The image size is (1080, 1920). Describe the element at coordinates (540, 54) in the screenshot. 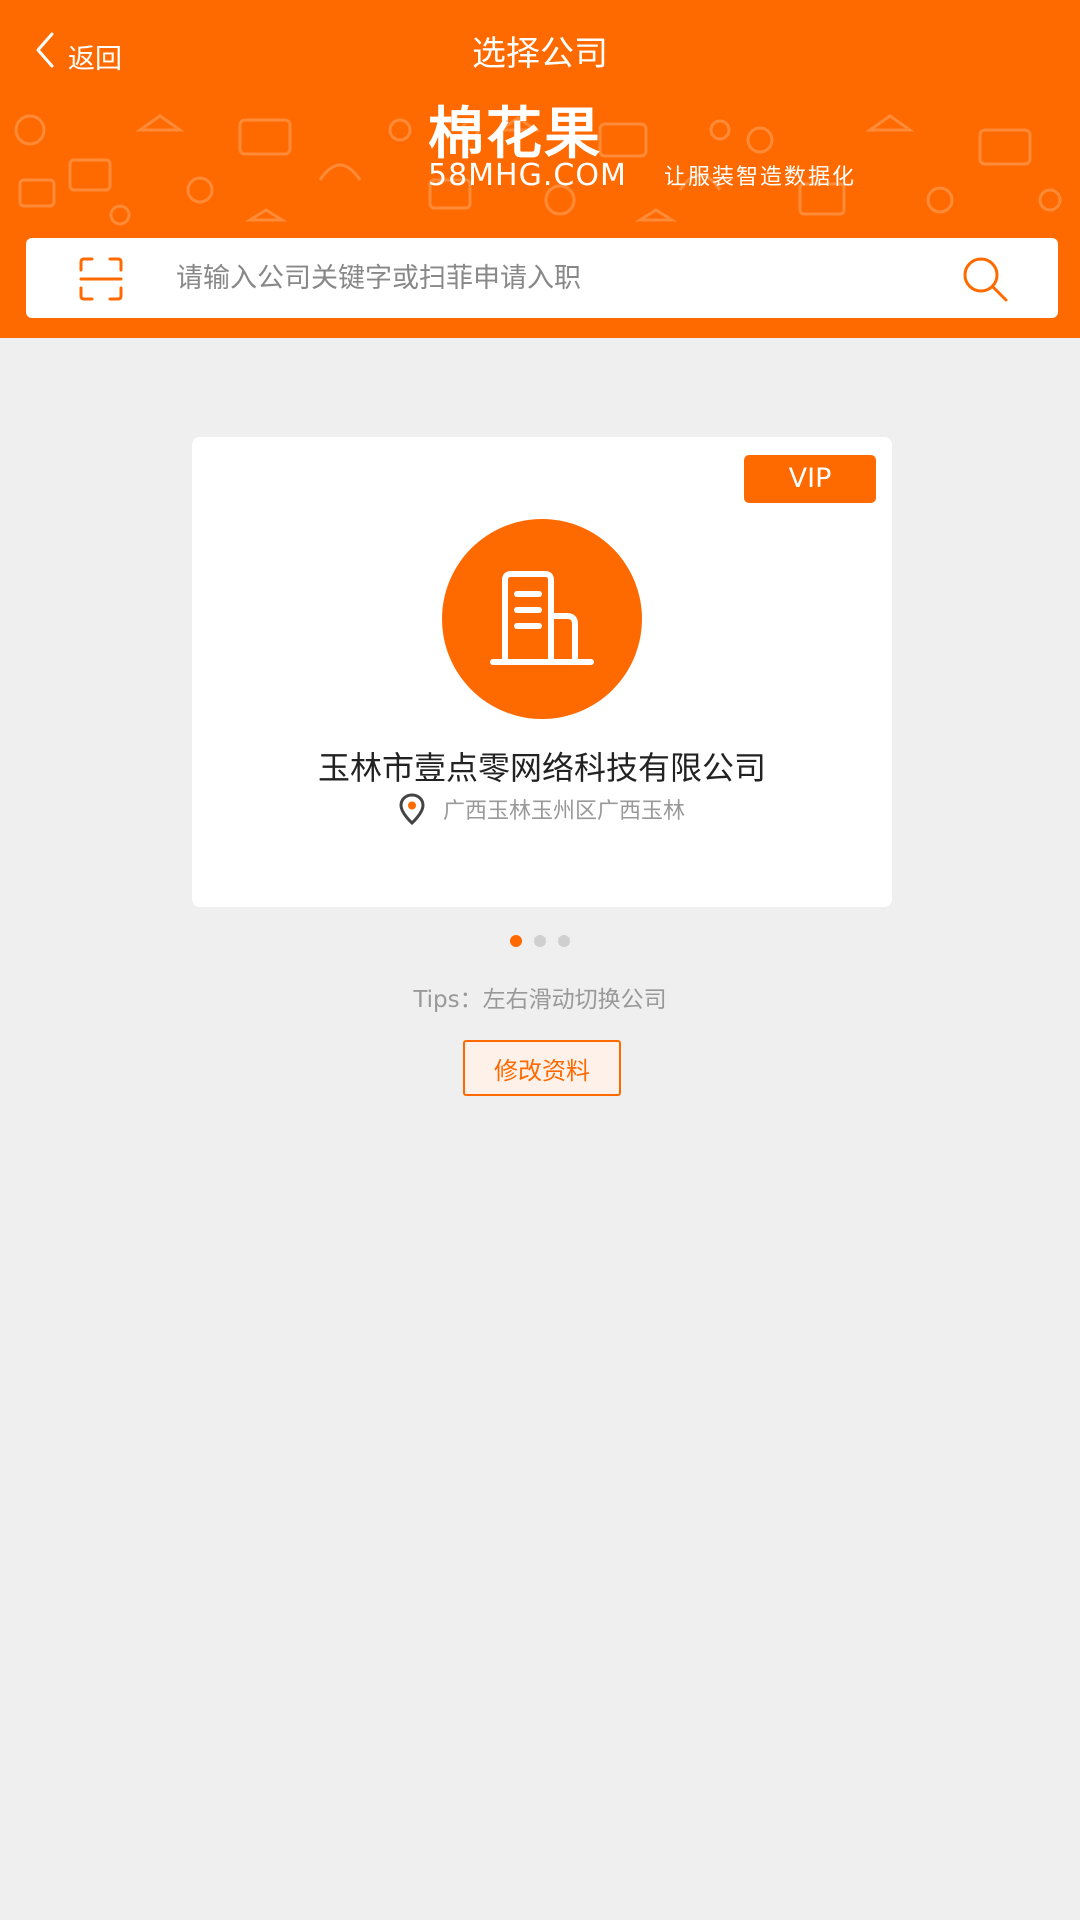

I see `page-title: 选择公司` at that location.